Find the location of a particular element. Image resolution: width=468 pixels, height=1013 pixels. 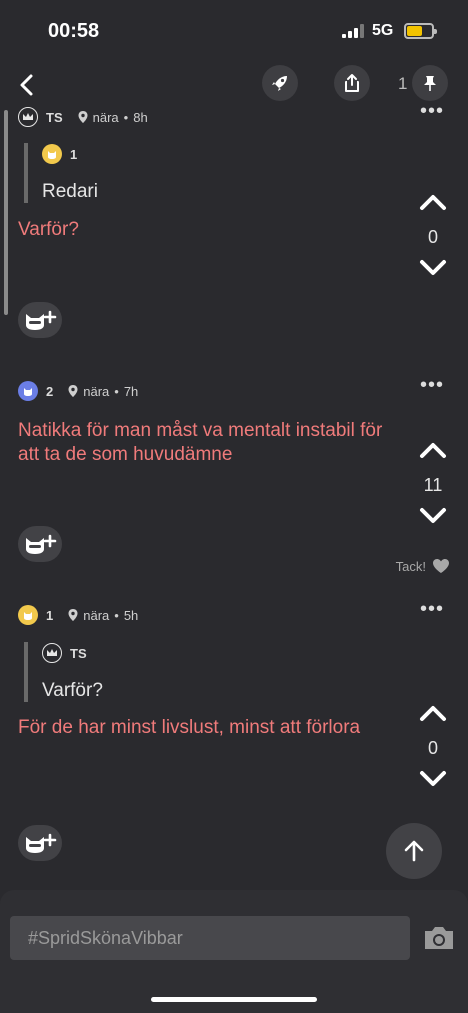

boost-button is located at coordinates (280, 83).